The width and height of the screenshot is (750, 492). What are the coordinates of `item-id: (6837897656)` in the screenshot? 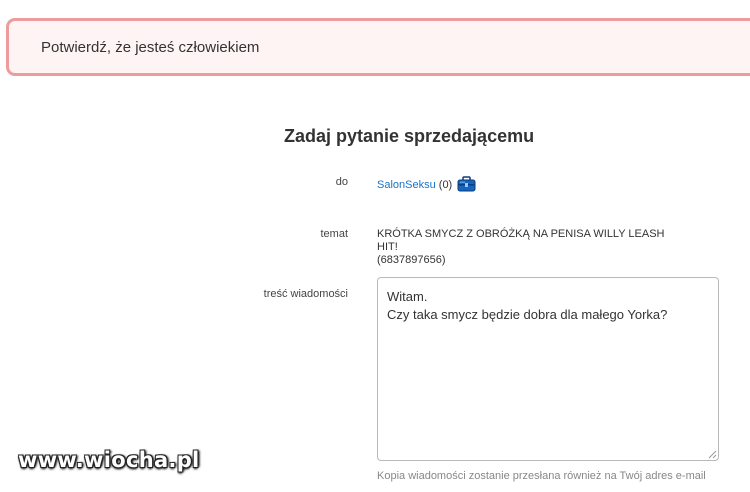 It's located at (411, 260).